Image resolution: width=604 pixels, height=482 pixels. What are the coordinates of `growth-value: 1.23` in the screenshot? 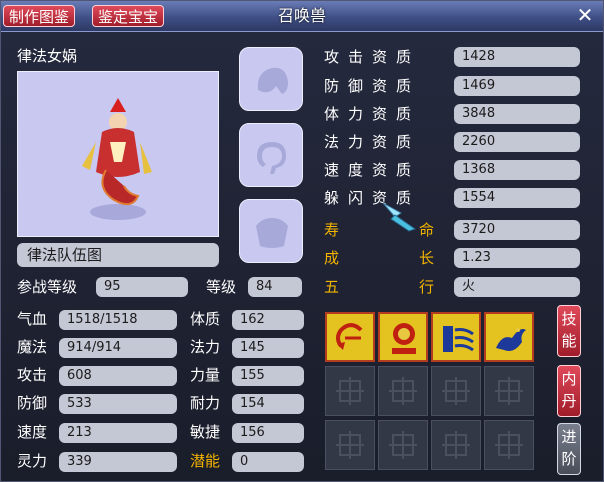 It's located at (517, 258).